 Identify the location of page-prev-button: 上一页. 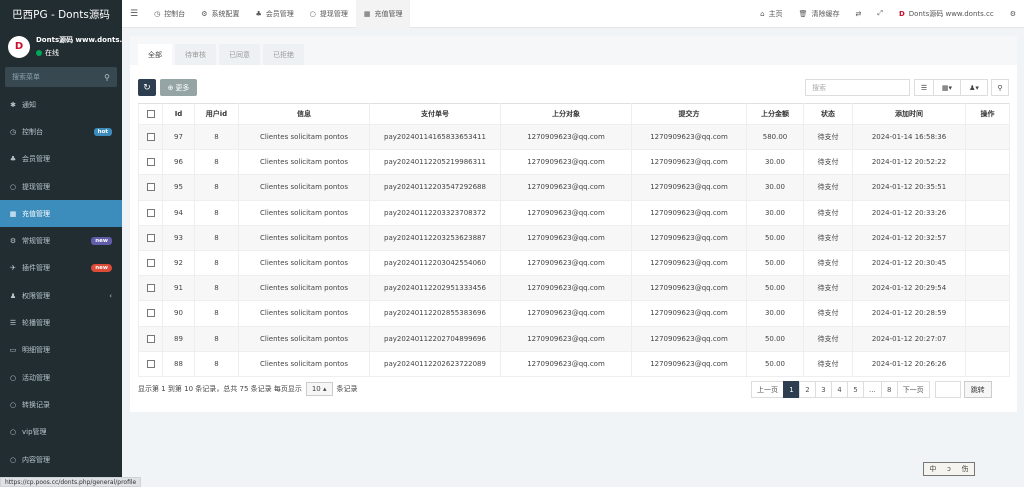
(767, 389).